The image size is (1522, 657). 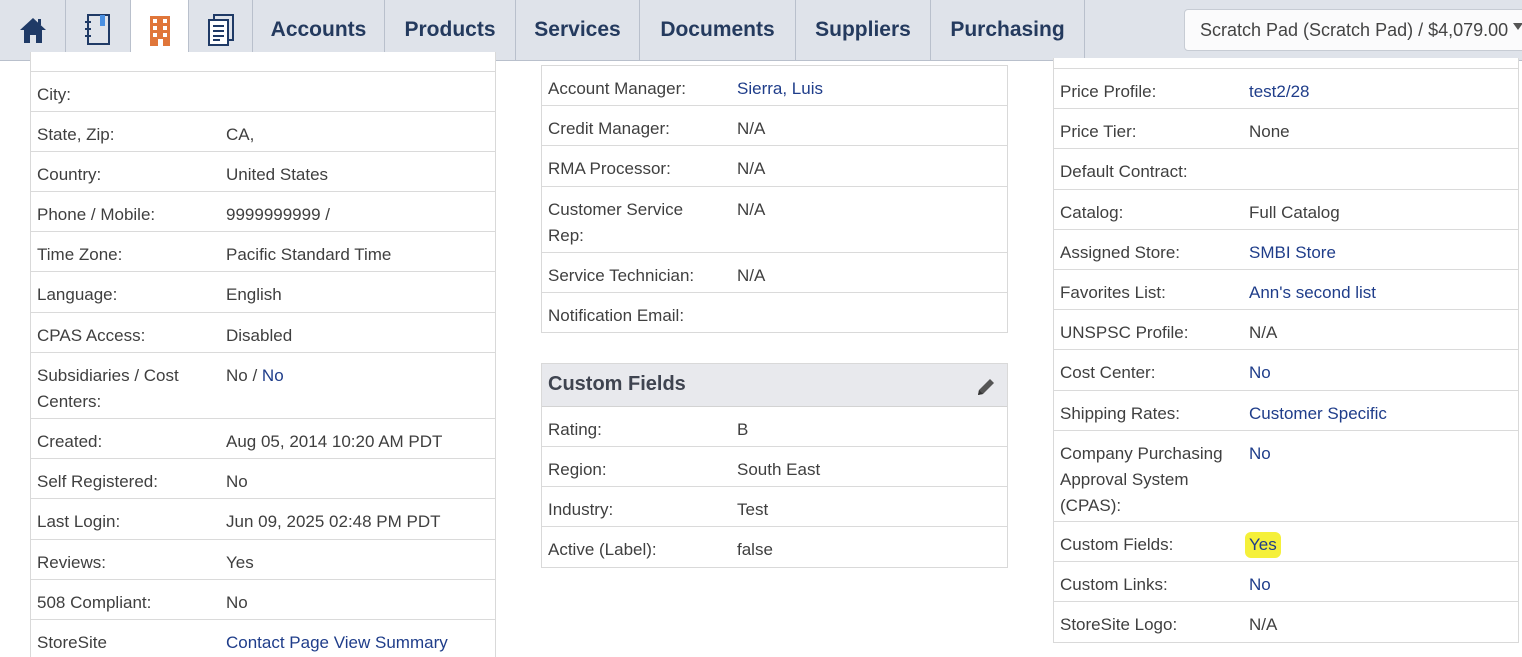 What do you see at coordinates (1294, 212) in the screenshot?
I see `field-value: Full Catalog` at bounding box center [1294, 212].